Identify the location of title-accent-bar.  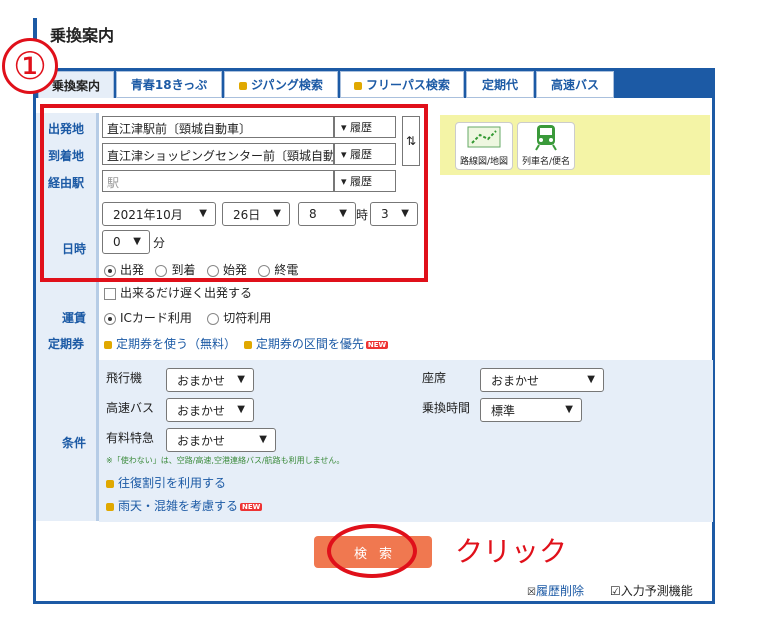
(35, 29).